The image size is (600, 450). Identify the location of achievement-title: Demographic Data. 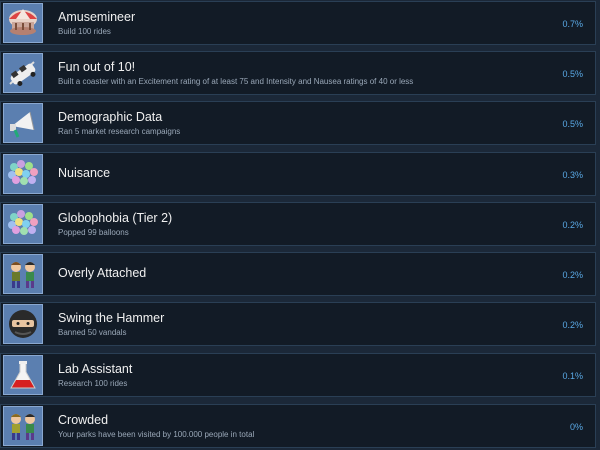
(110, 117).